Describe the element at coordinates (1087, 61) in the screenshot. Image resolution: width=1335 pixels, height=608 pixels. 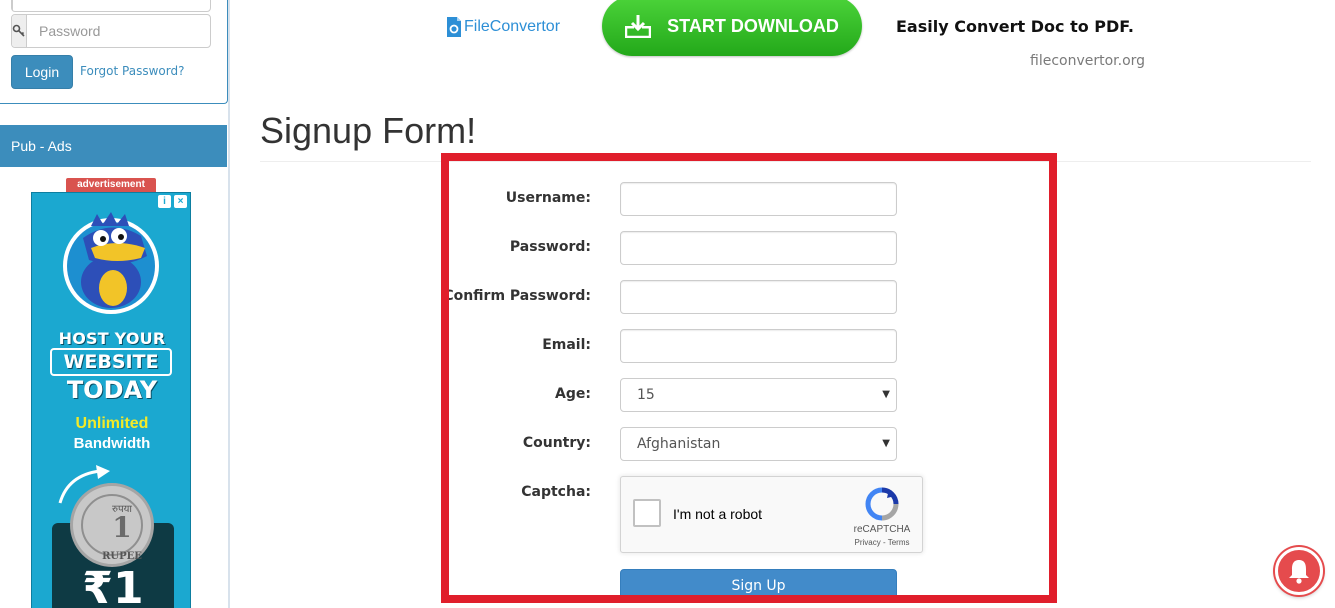
I see `ad-domain: fileconvertor.org` at that location.